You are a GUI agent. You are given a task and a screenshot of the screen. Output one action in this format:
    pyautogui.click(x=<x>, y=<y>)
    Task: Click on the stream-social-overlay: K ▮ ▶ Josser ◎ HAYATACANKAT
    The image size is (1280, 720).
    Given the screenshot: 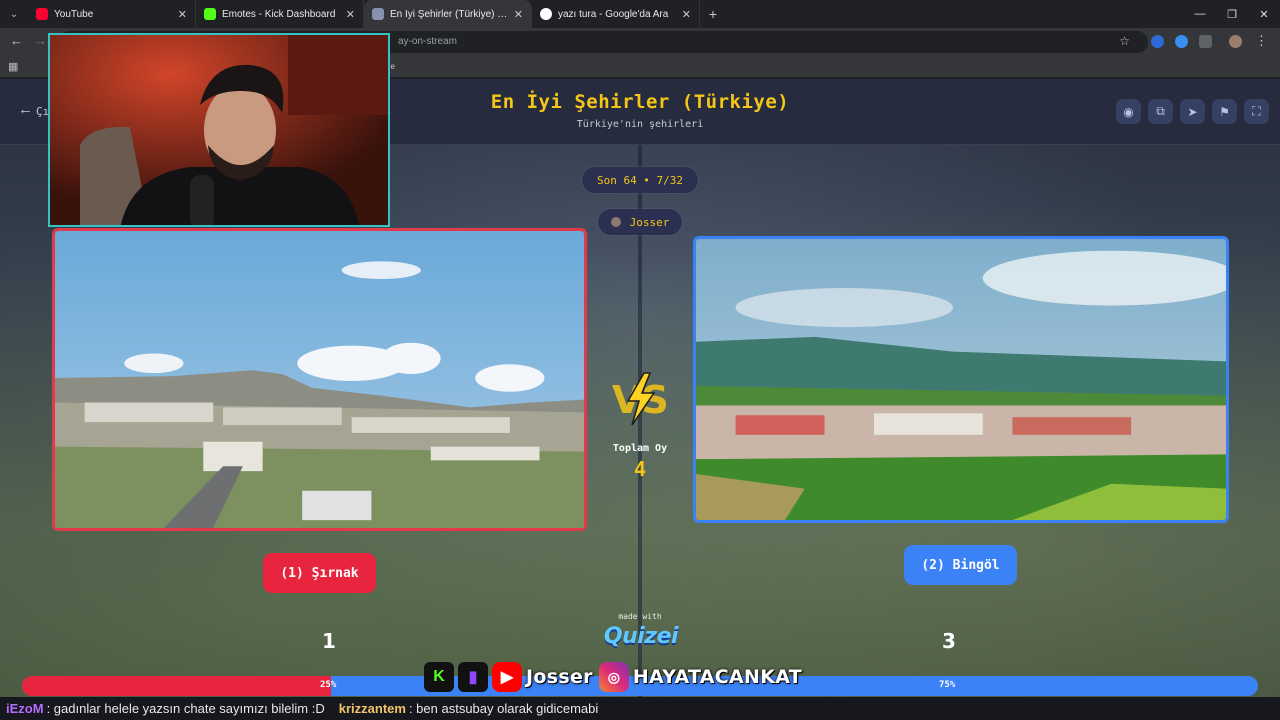 What is the action you would take?
    pyautogui.click(x=616, y=677)
    